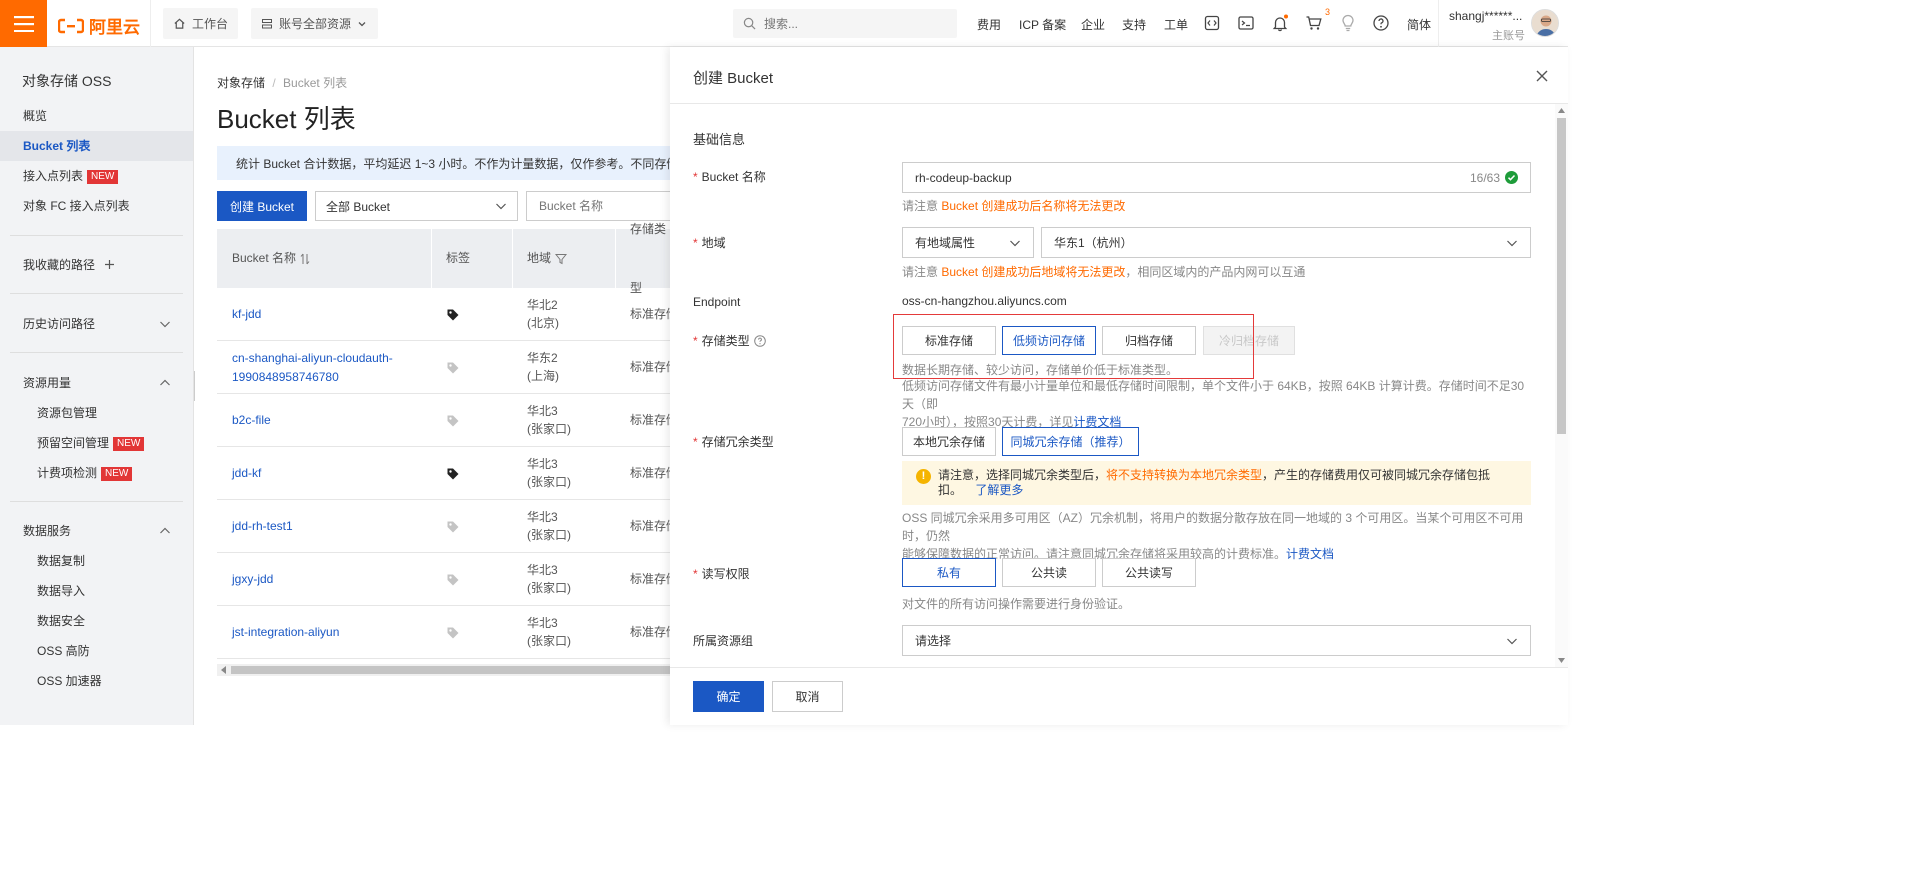 Image resolution: width=1920 pixels, height=888 pixels. What do you see at coordinates (1561, 661) in the screenshot?
I see `scroll-down-icon` at bounding box center [1561, 661].